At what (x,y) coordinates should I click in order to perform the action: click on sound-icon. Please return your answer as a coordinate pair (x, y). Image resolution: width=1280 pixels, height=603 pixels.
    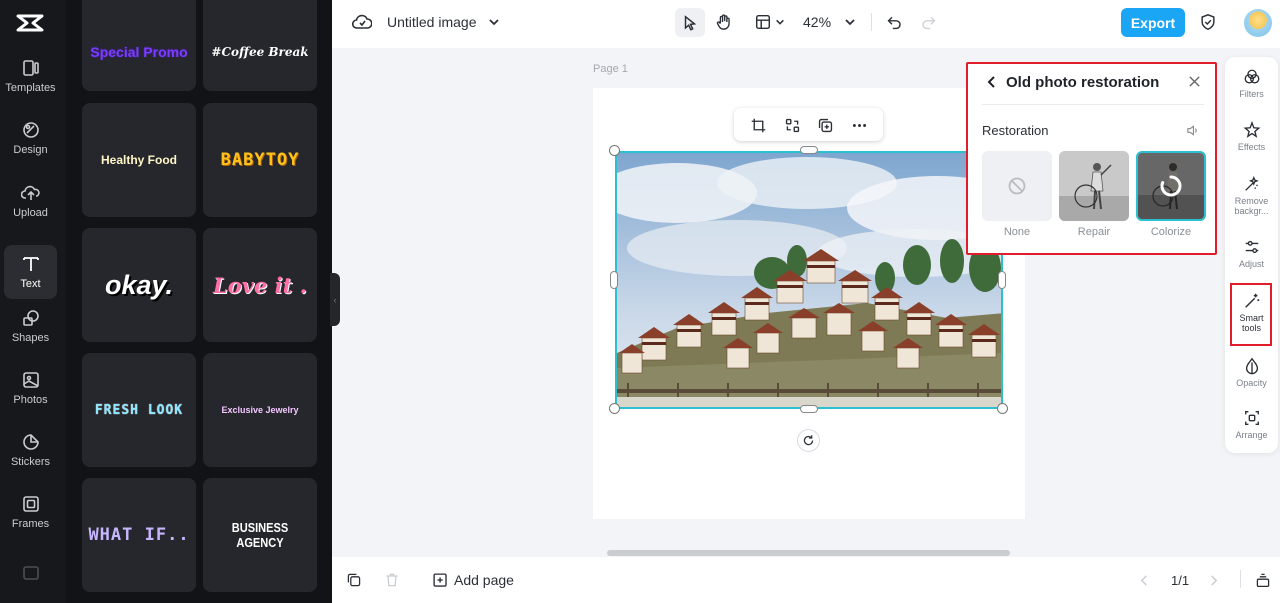
    Looking at the image, I should click on (1193, 131).